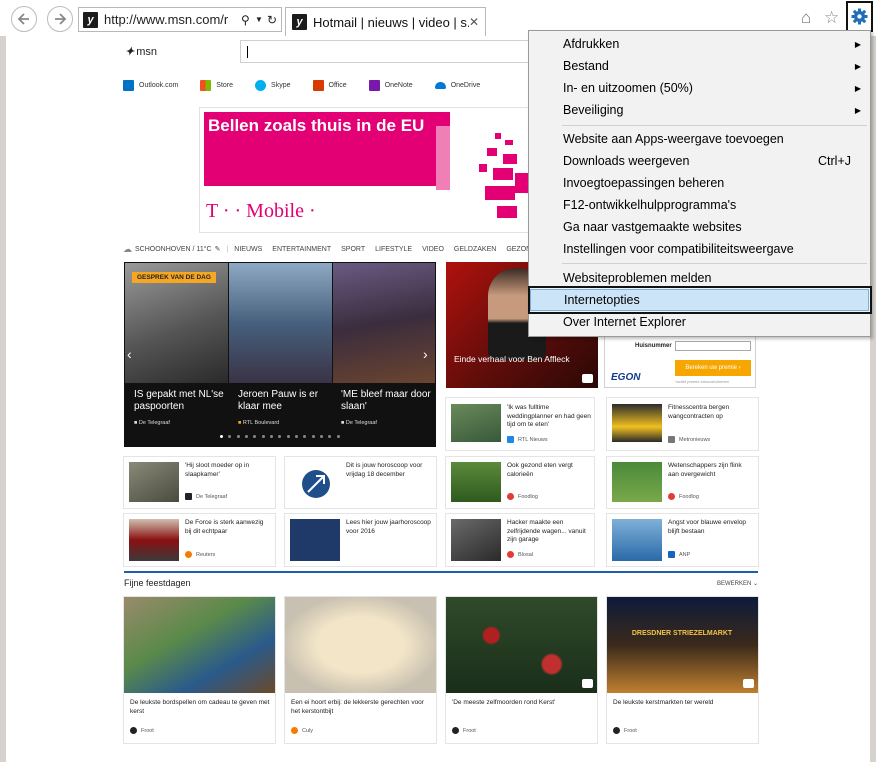  What do you see at coordinates (154, 540) in the screenshot?
I see `news-thumb` at bounding box center [154, 540].